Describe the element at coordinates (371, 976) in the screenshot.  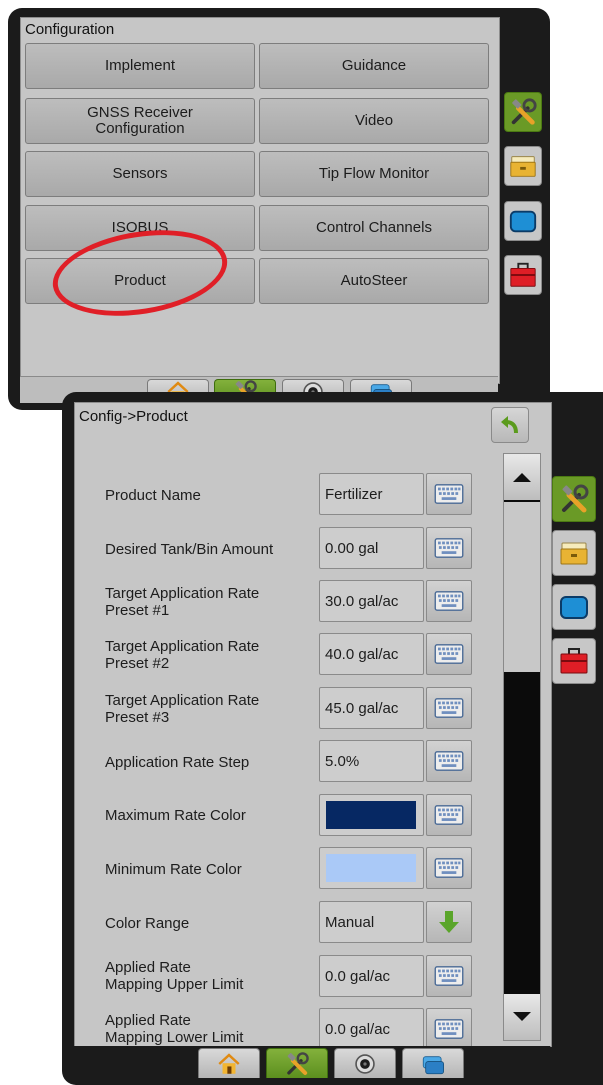
I see `applied-rate-upper-limit-value: 0.0 gal/ac` at that location.